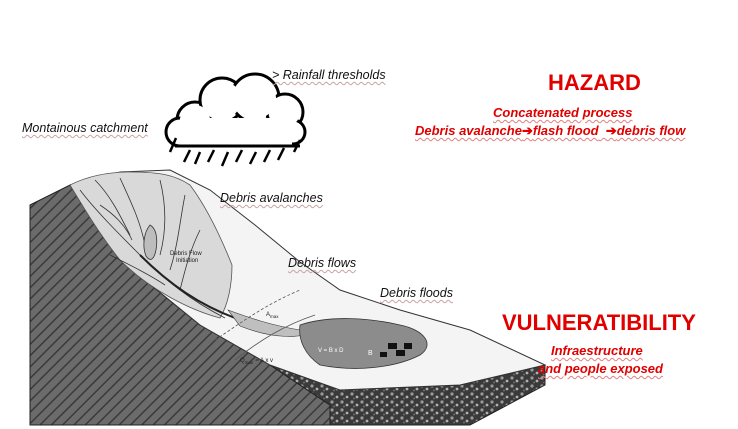  Describe the element at coordinates (600, 368) in the screenshot. I see `vulnerability-line-2: and people exposed` at that location.